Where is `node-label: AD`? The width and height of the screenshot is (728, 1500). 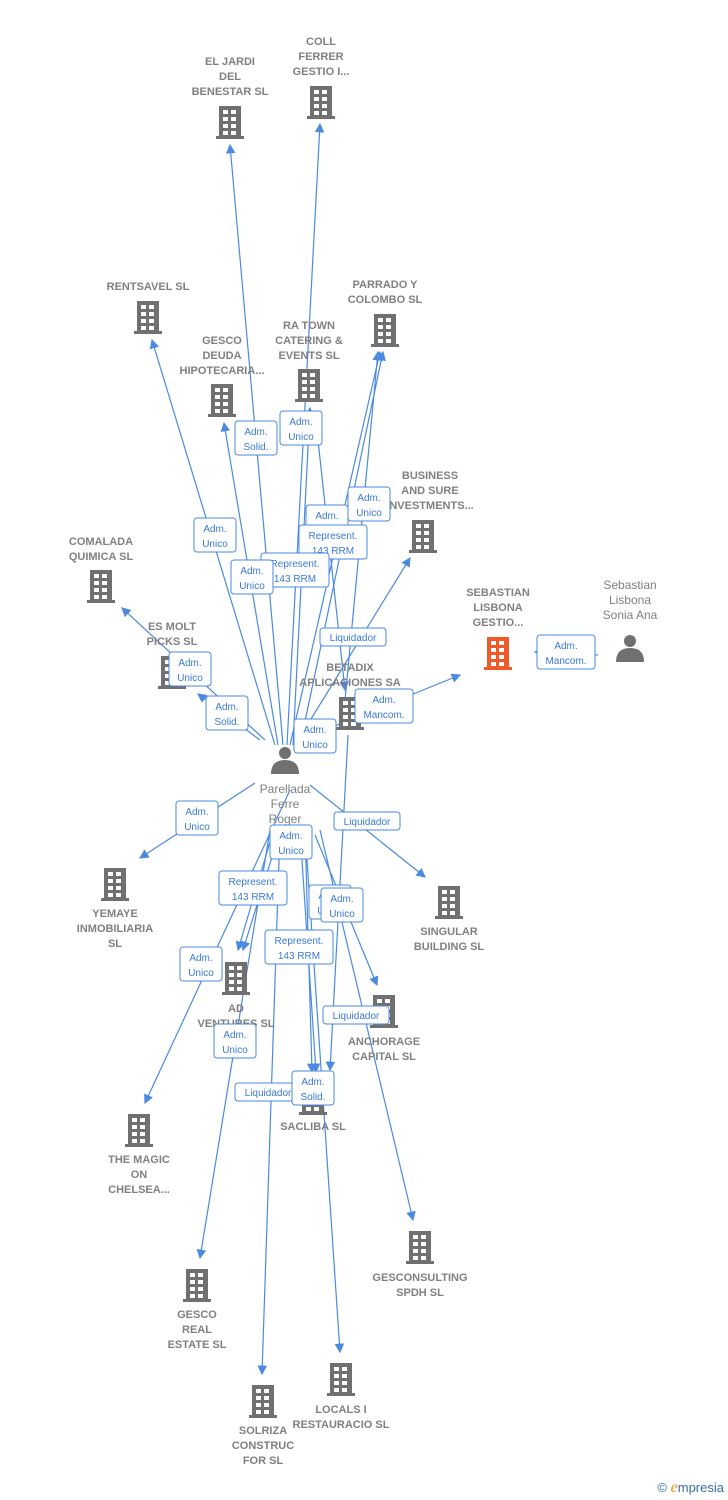
node-label: AD is located at coordinates (236, 1009).